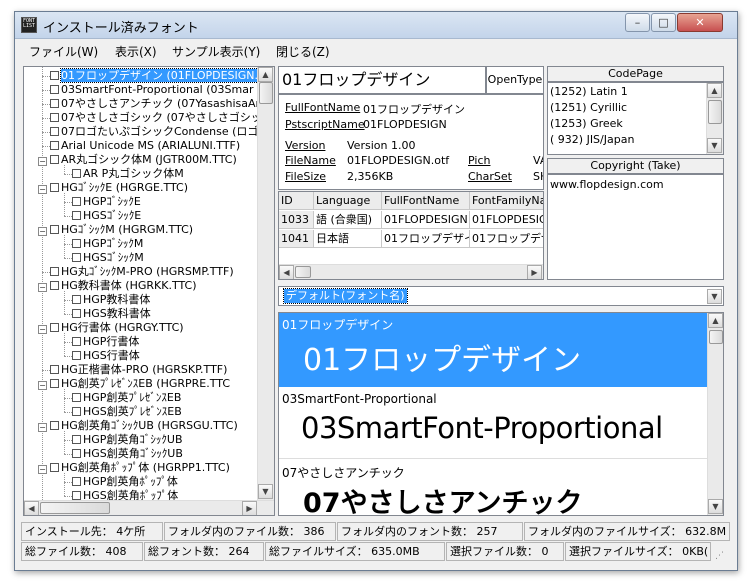 This screenshot has height=587, width=754. What do you see at coordinates (145, 146) in the screenshot?
I see `tree-item: Arial Unicode MS (ARIALUNI.TTF)` at bounding box center [145, 146].